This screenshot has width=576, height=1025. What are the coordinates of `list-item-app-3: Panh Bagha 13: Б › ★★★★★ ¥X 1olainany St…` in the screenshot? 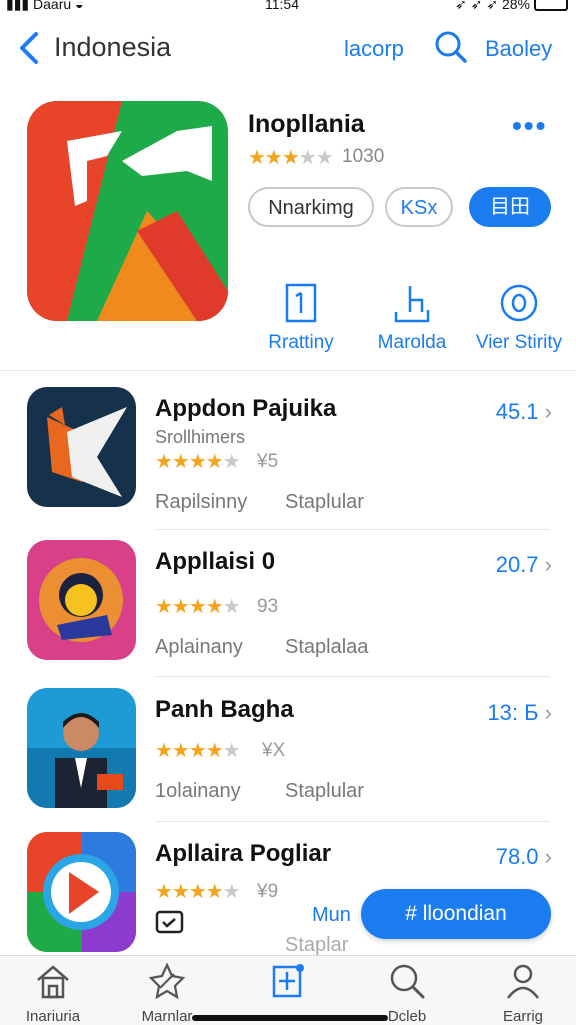 It's located at (288, 758).